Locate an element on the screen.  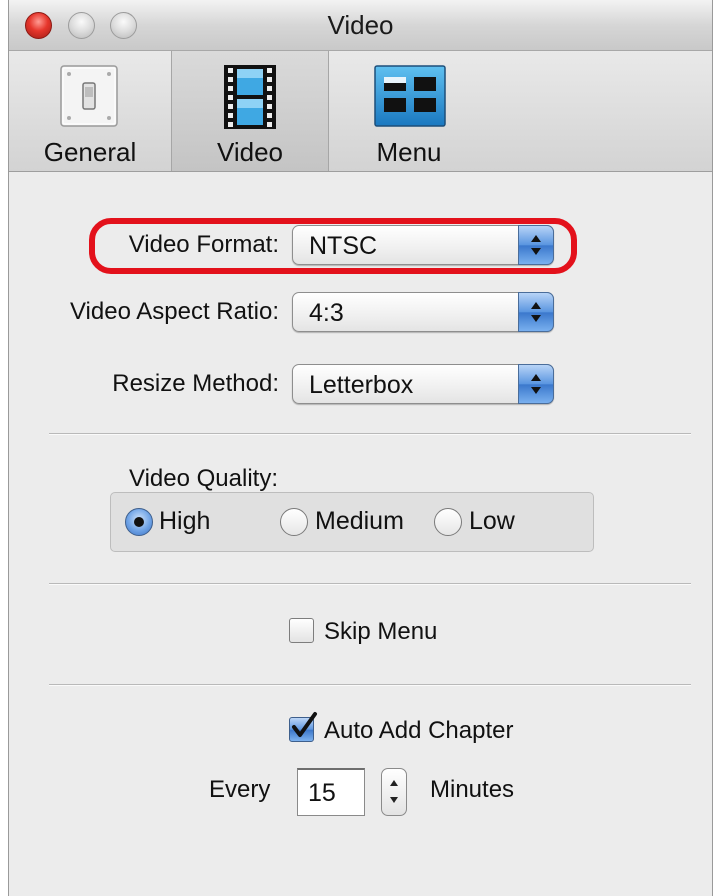
auto-add-chapter-checkbox is located at coordinates (303, 727).